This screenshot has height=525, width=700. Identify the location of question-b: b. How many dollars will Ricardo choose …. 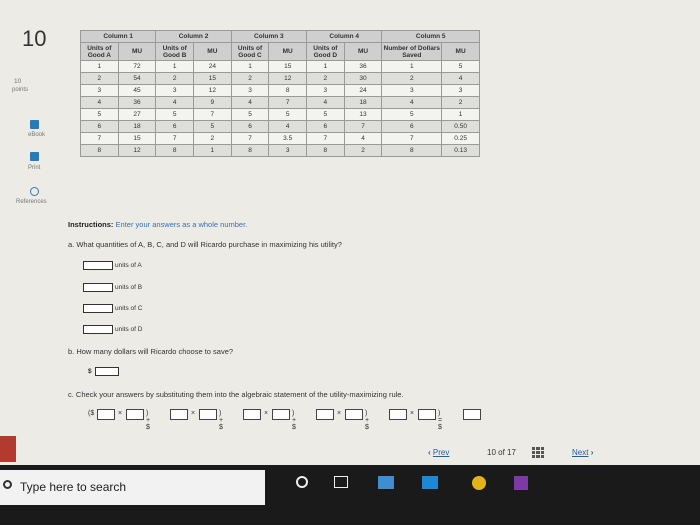
(151, 351).